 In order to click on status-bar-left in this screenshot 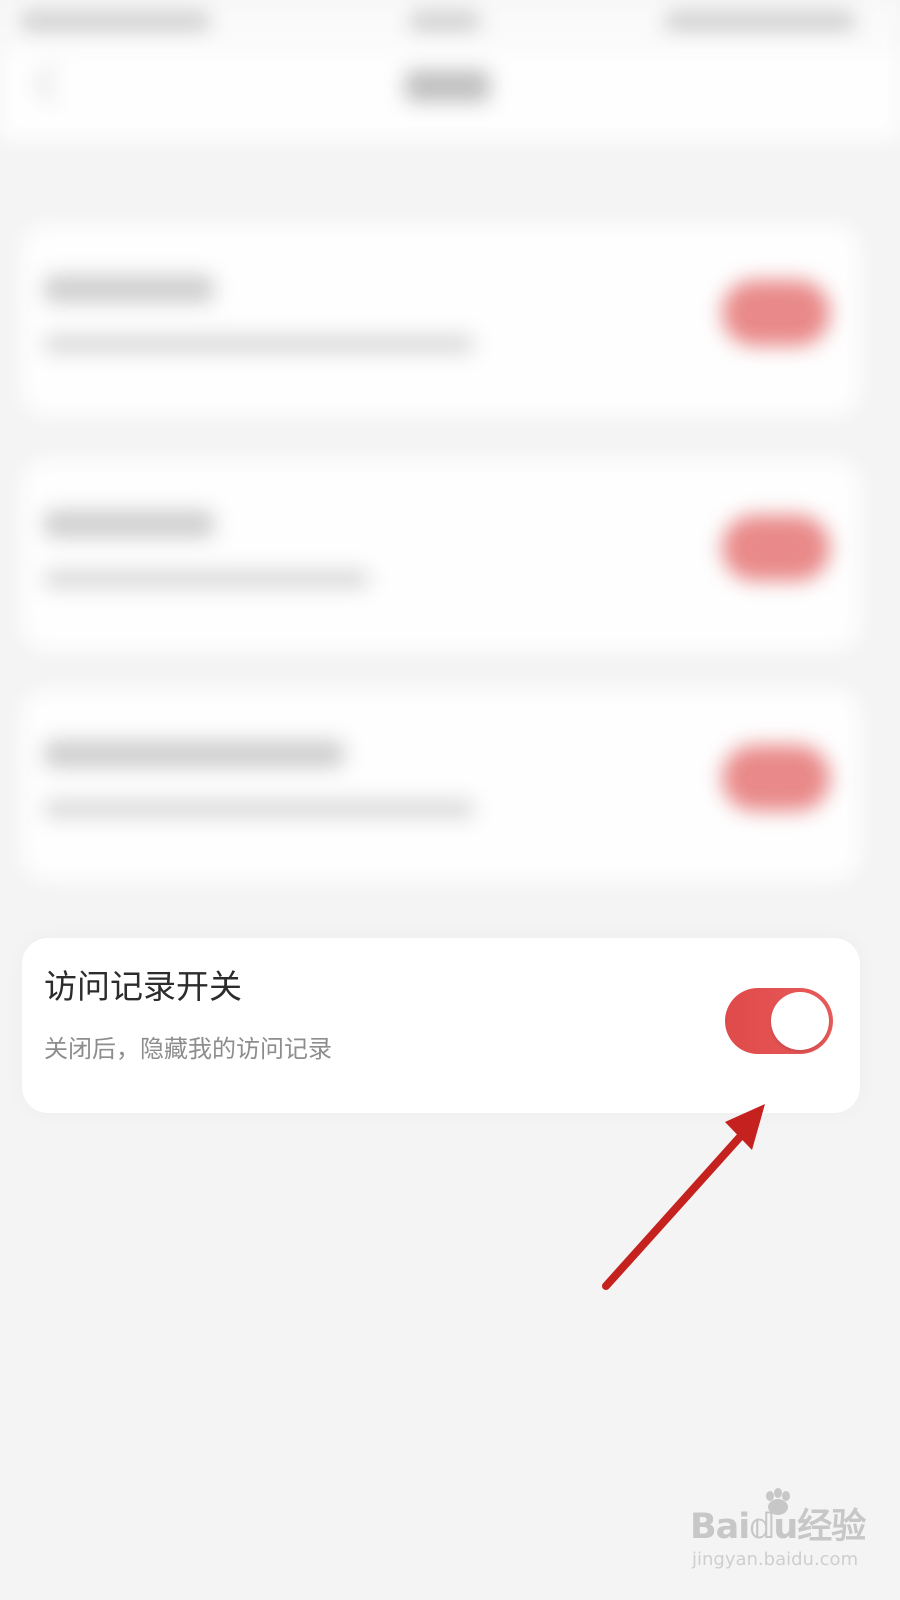, I will do `click(115, 21)`.